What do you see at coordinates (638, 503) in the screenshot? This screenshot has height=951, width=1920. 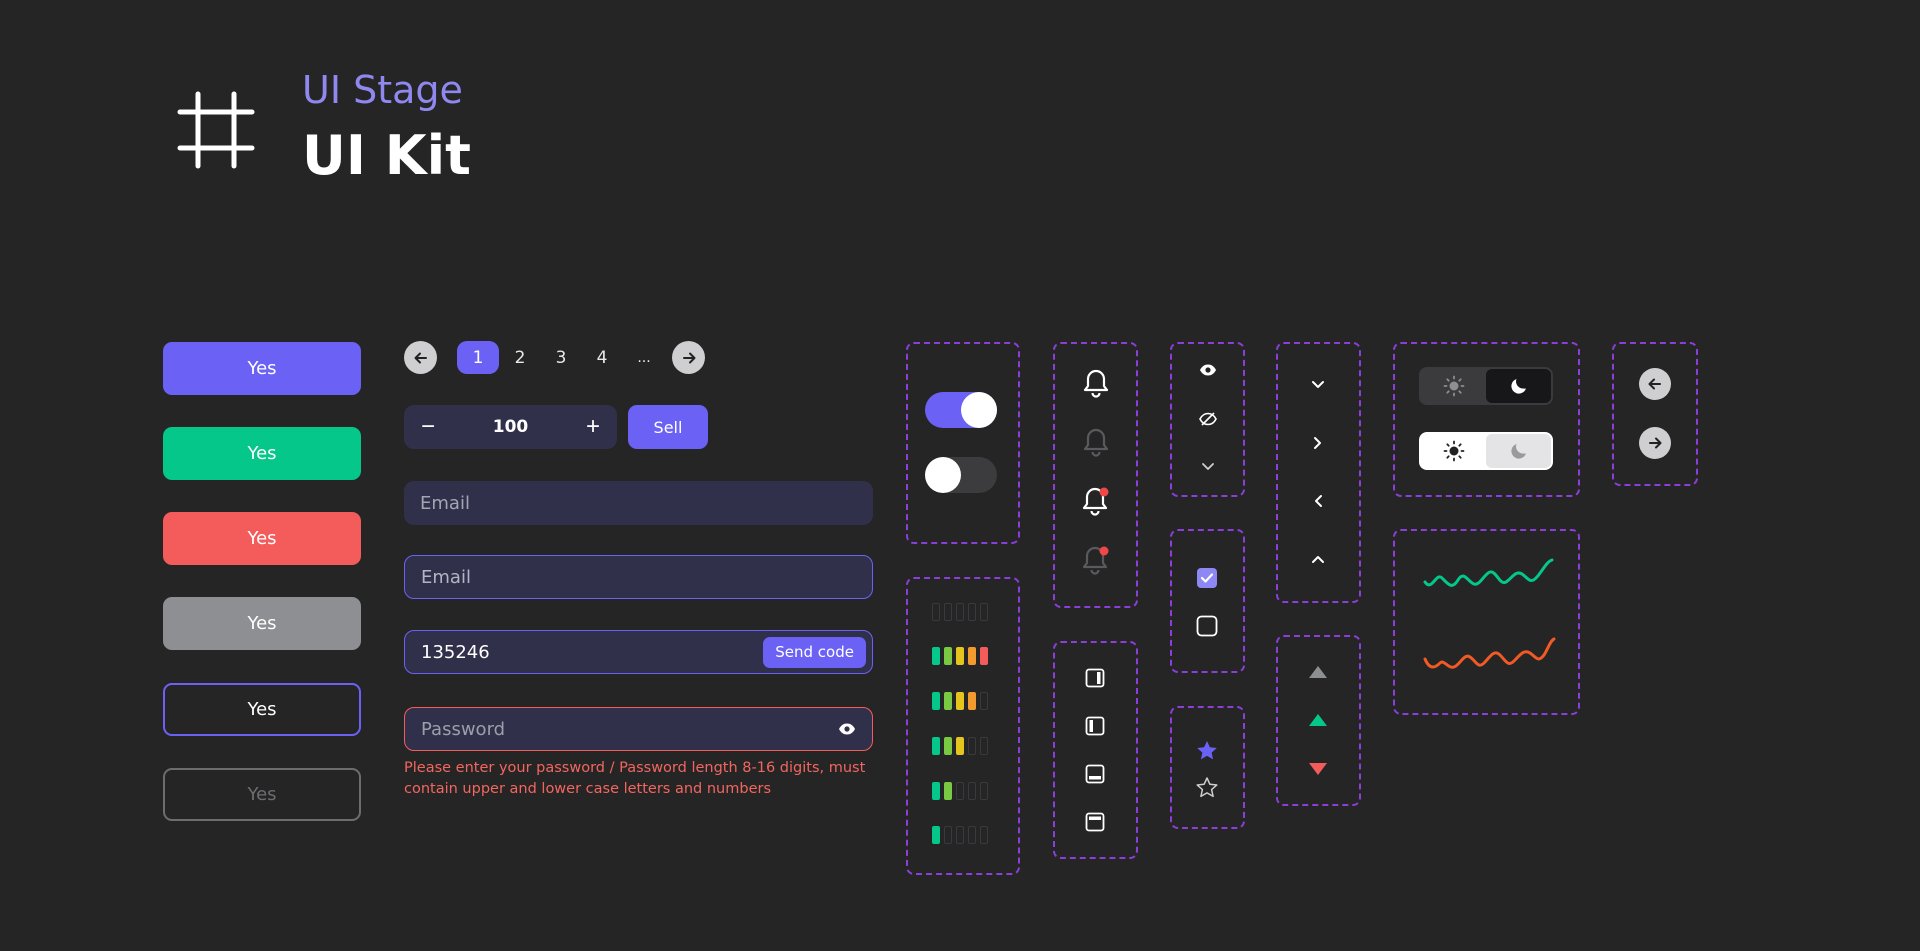 I see `email-field: Email` at bounding box center [638, 503].